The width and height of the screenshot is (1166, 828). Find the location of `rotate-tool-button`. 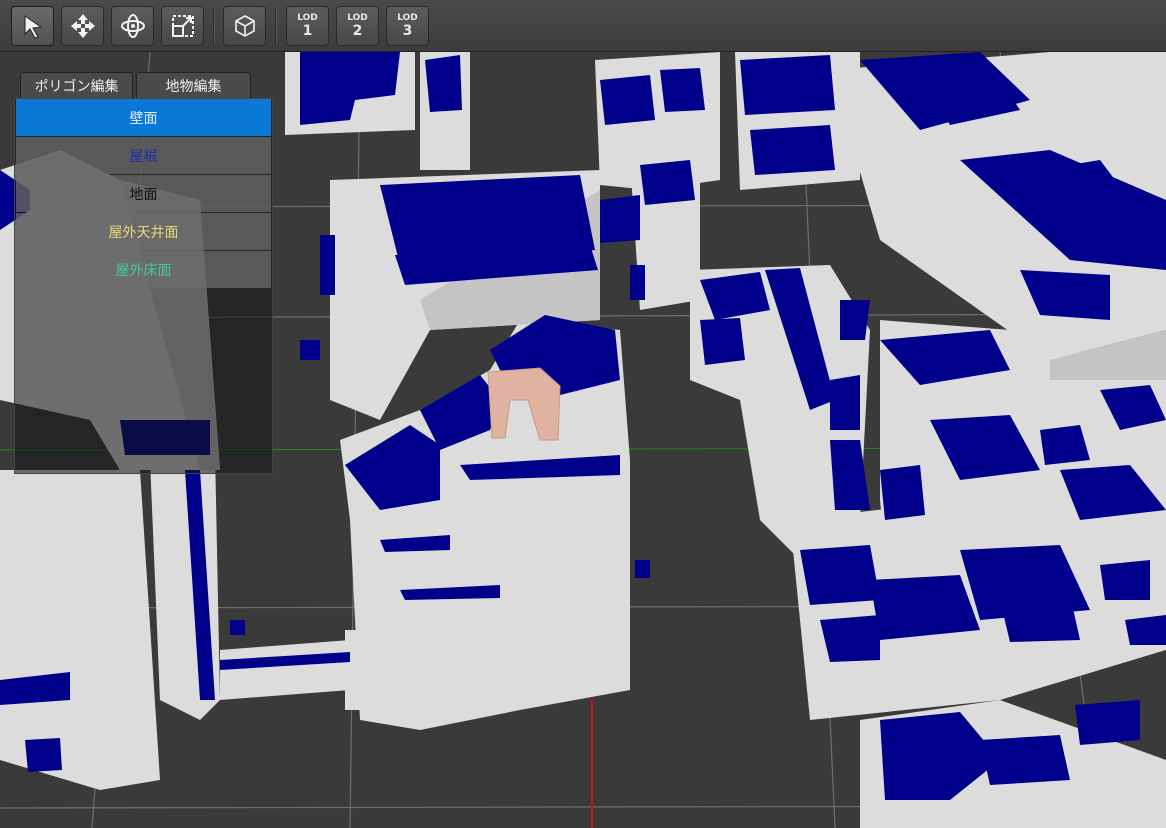

rotate-tool-button is located at coordinates (132, 26).